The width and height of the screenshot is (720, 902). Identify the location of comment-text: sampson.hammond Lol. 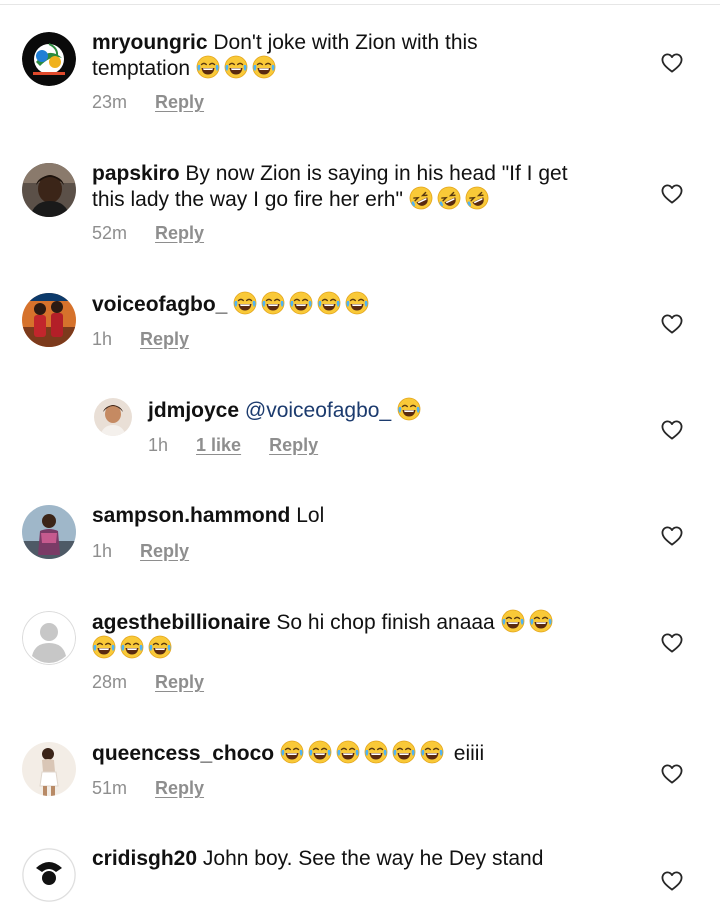
(372, 515).